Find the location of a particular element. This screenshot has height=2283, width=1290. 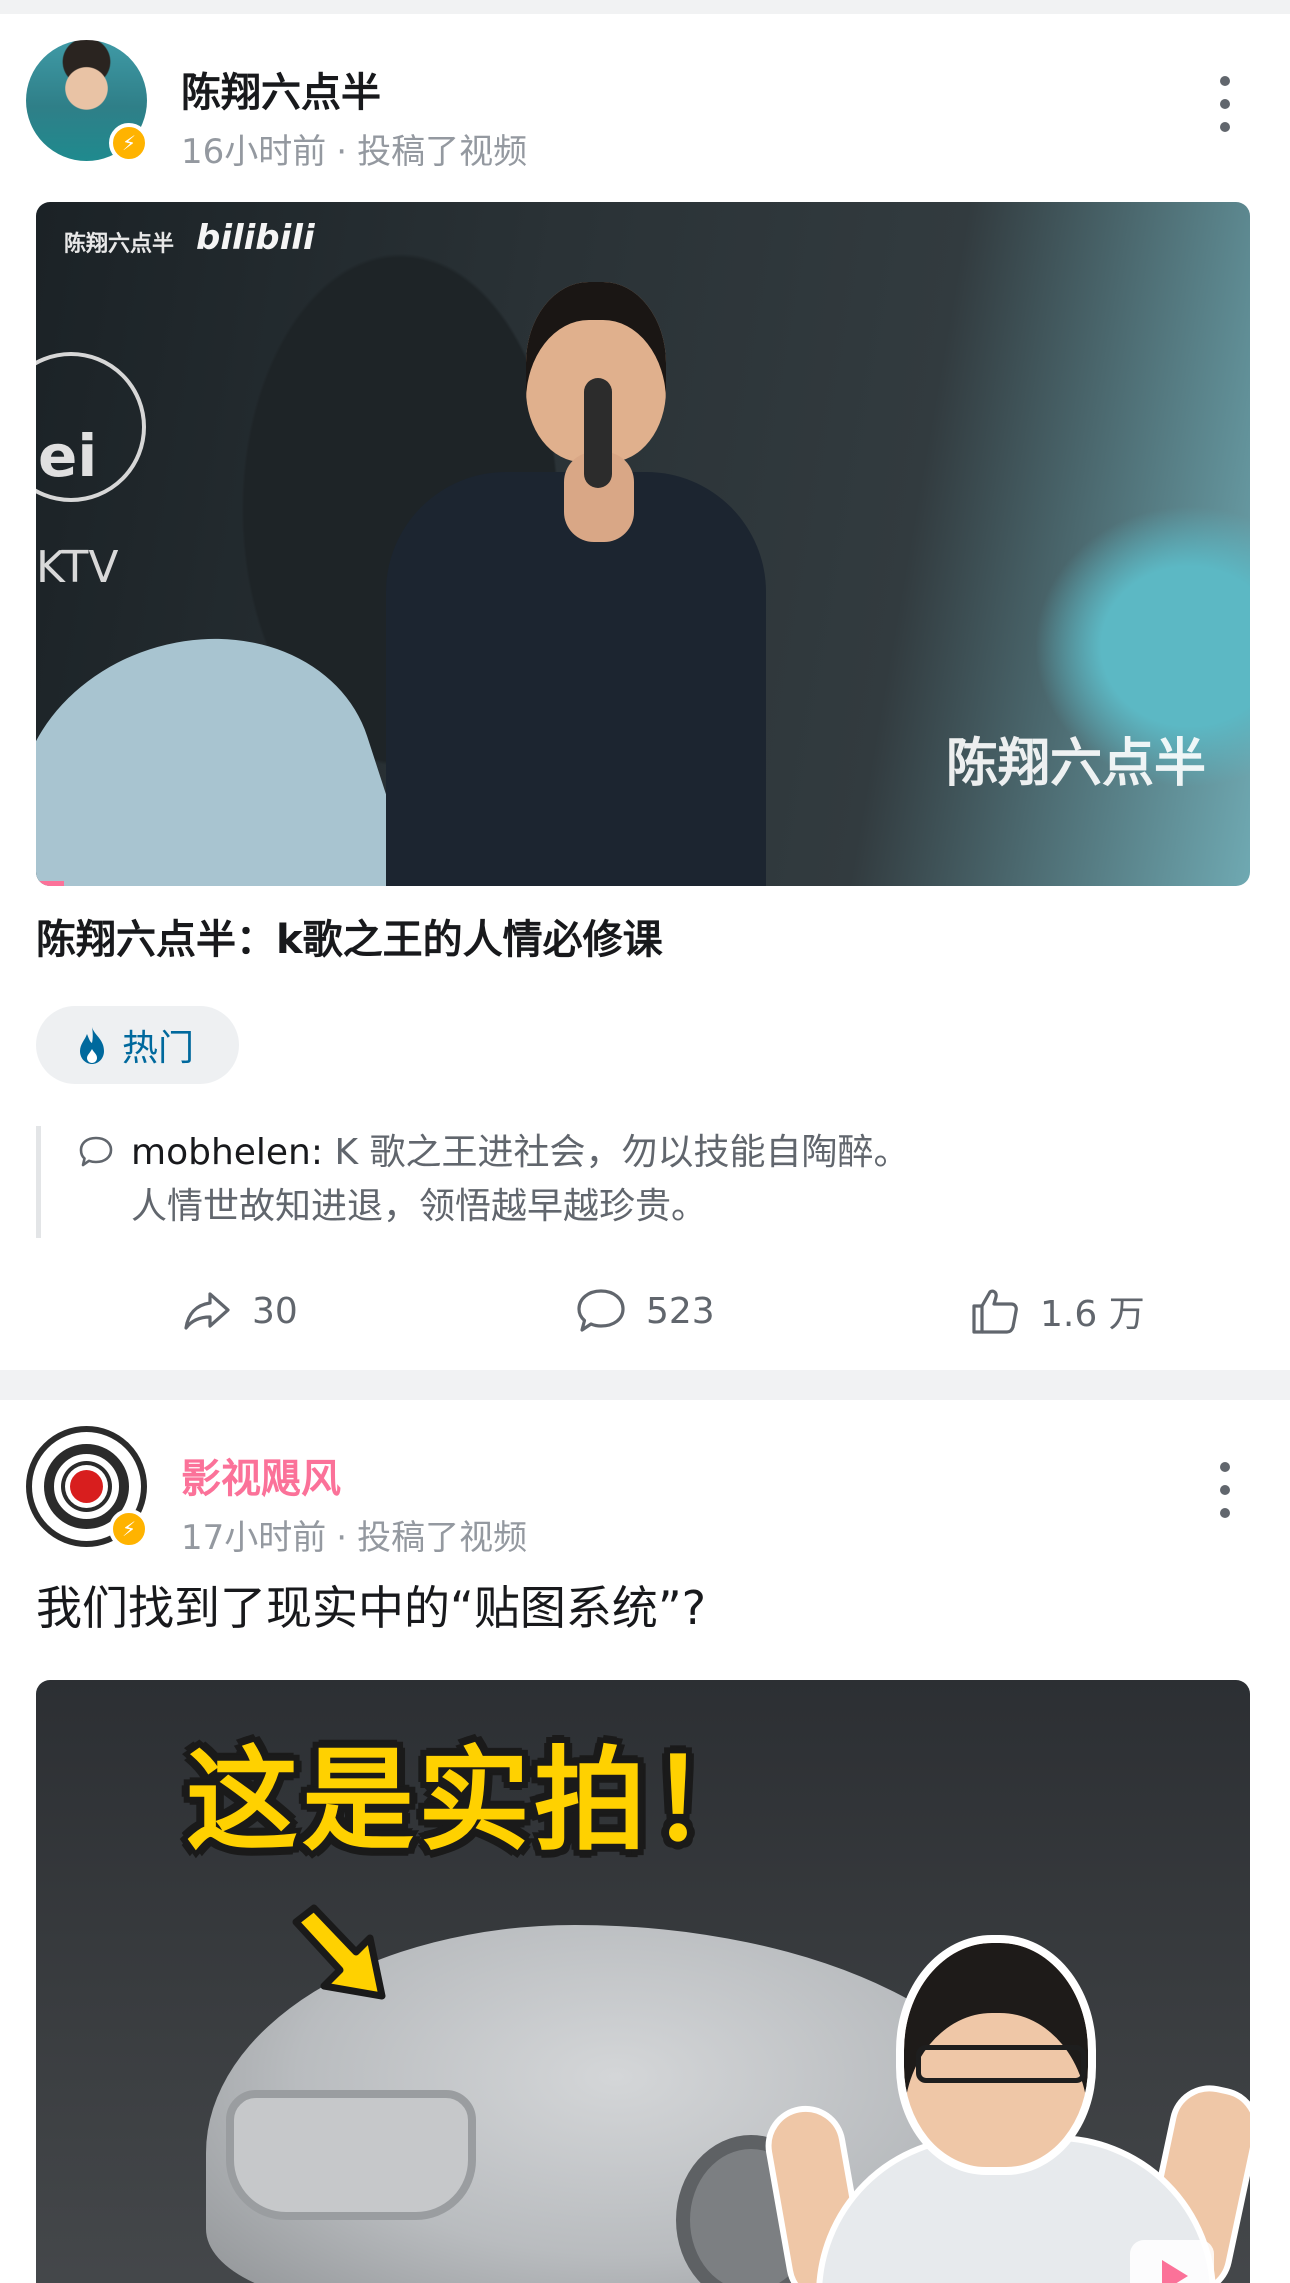

bilibili-logo: bilibili is located at coordinates (255, 238).